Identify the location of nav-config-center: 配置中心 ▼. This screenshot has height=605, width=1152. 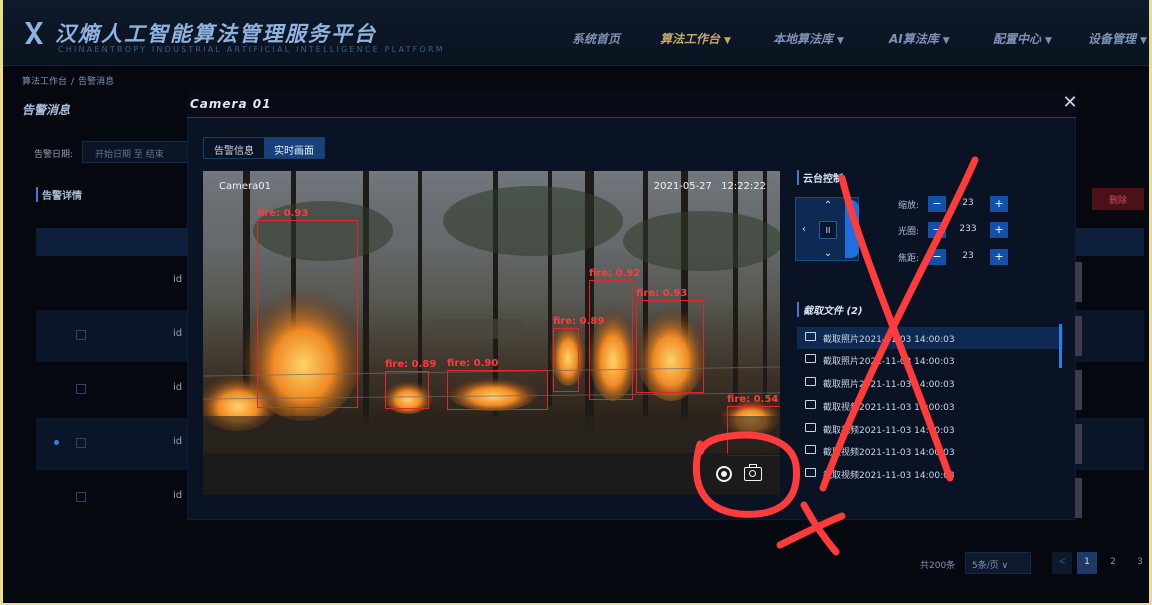
(1022, 38).